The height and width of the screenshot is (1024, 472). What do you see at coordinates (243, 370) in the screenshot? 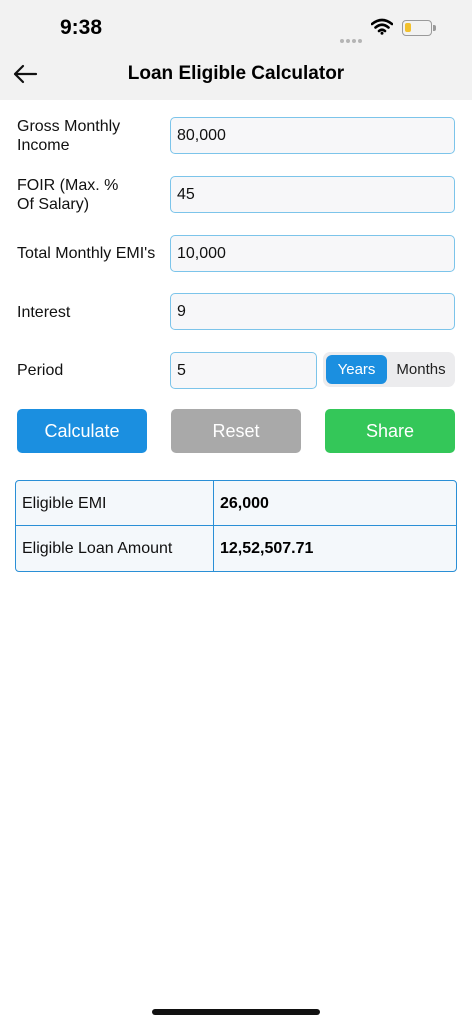
I see `period-input` at bounding box center [243, 370].